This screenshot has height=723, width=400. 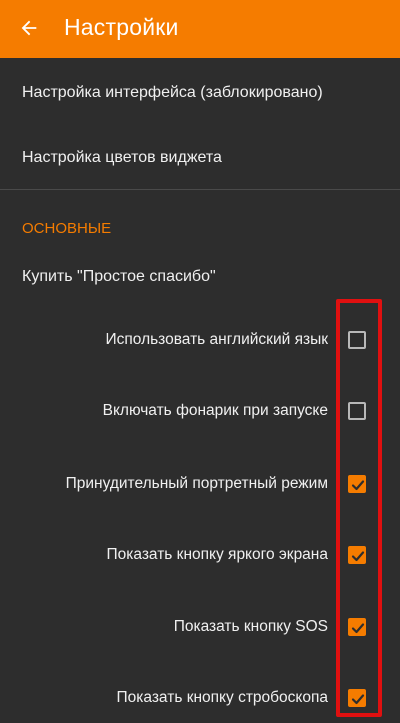 What do you see at coordinates (172, 92) in the screenshot?
I see `settings-item-label: Настройка интерфейса (заблокировано)` at bounding box center [172, 92].